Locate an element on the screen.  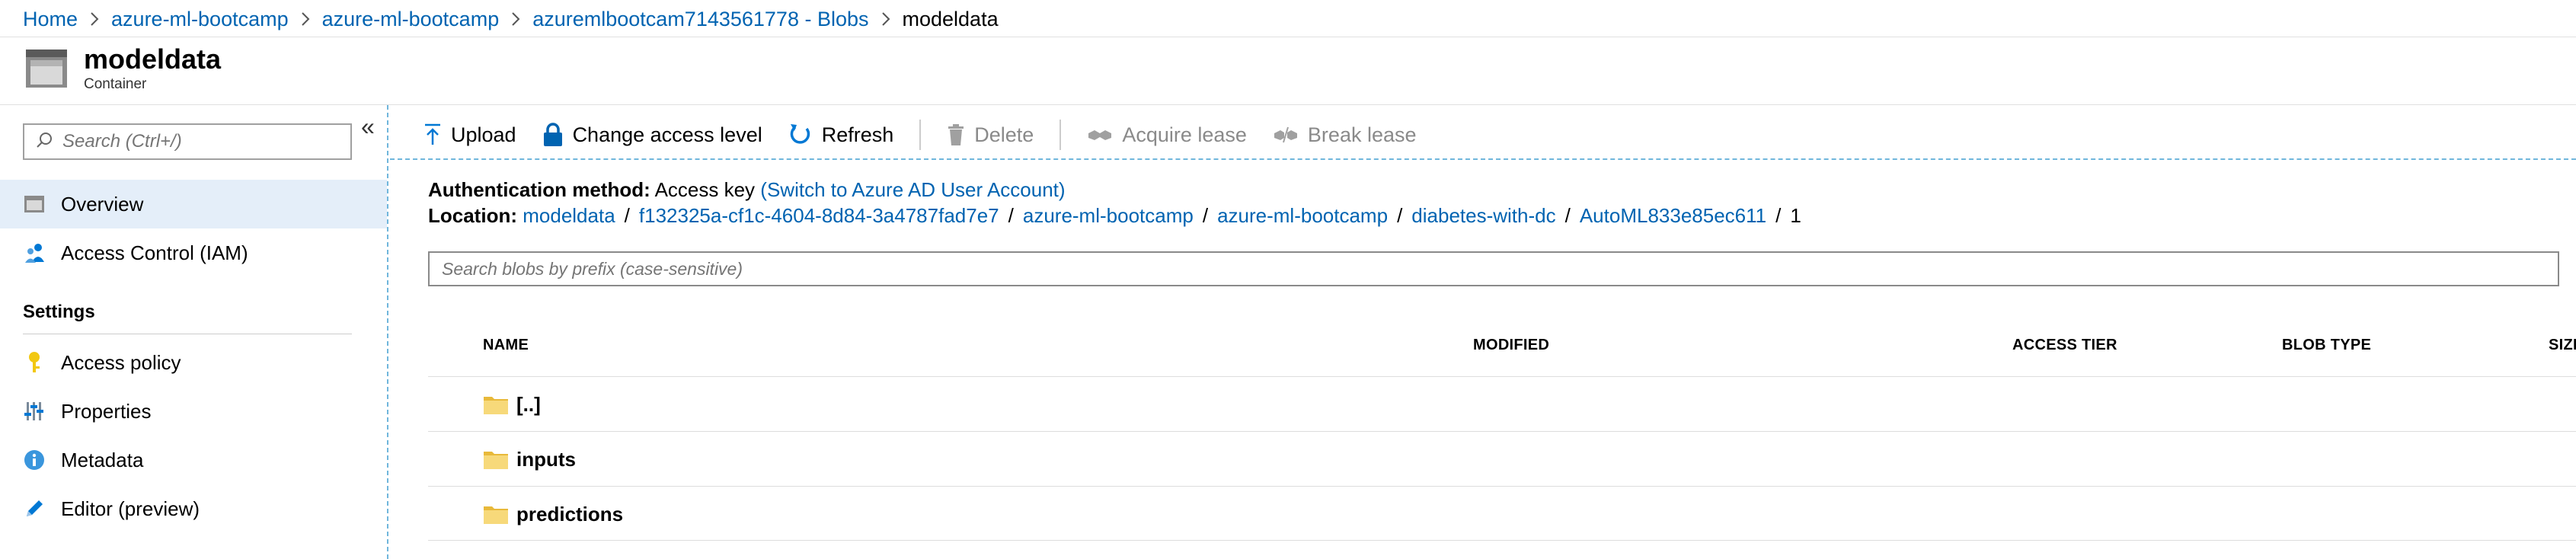
page-title: modeldata is located at coordinates (153, 59).